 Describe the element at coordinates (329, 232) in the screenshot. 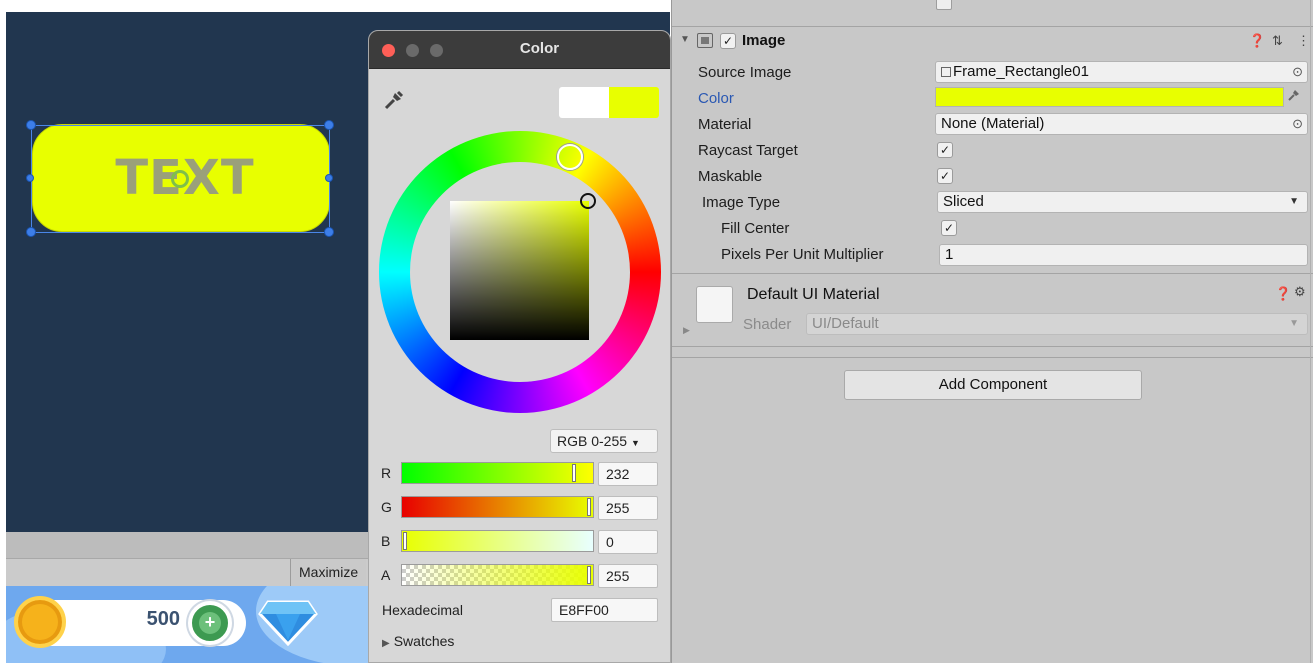

I see `resize-handle-bottom-right` at that location.